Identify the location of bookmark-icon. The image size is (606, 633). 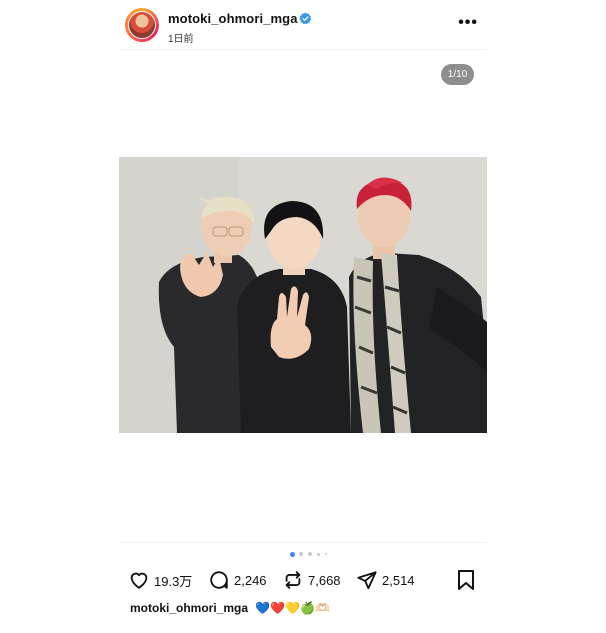
(466, 580).